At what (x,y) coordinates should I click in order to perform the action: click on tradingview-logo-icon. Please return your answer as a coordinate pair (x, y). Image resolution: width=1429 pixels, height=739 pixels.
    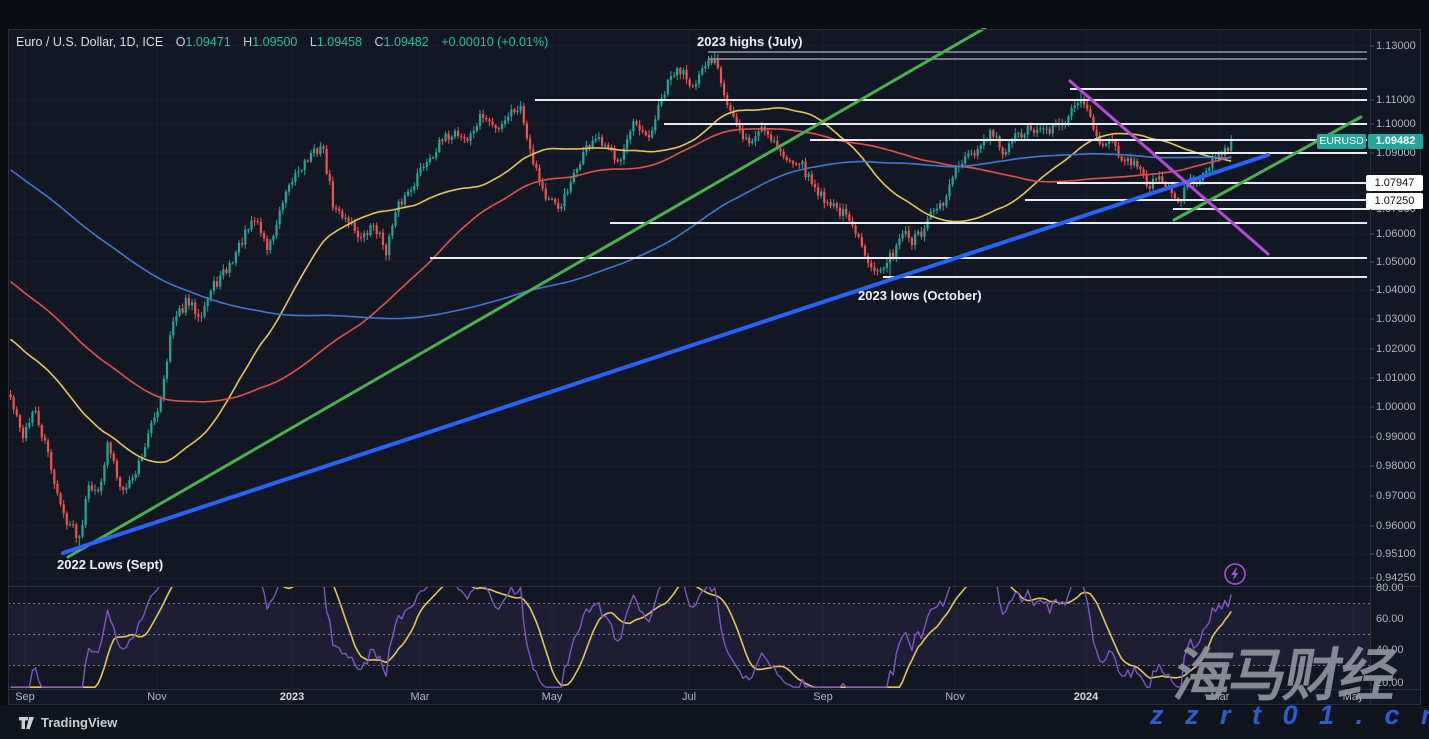
    Looking at the image, I should click on (26, 722).